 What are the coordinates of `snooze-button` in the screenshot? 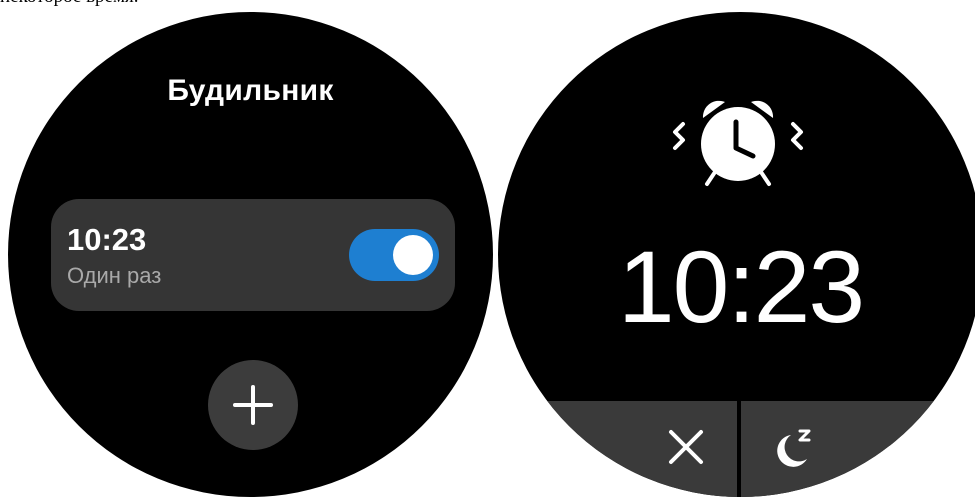 It's located at (796, 449).